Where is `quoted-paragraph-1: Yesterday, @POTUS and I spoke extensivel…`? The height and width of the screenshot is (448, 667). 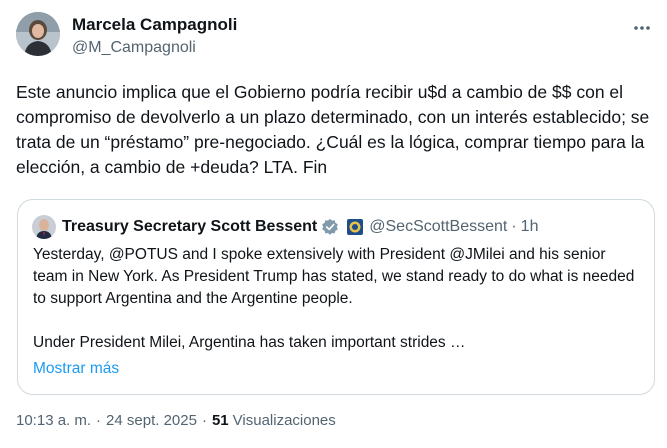
quoted-paragraph-1: Yesterday, @POTUS and I spoke extensivel… is located at coordinates (334, 276).